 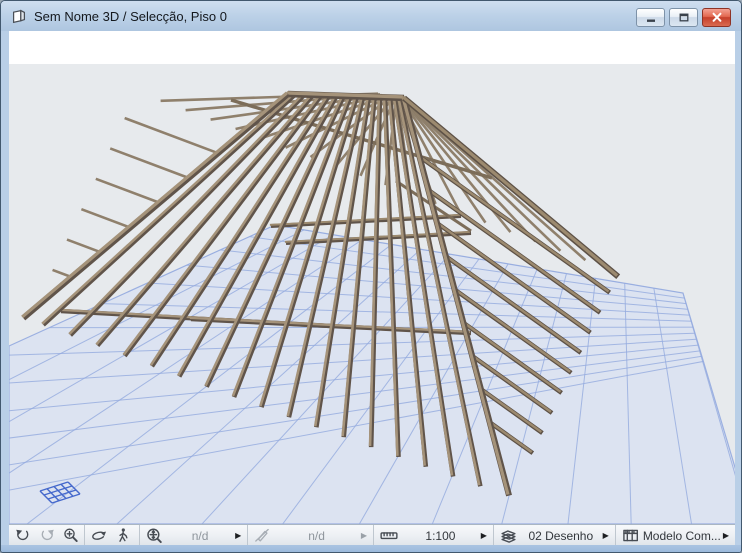 I want to click on 3d-view-icon, so click(x=19, y=16).